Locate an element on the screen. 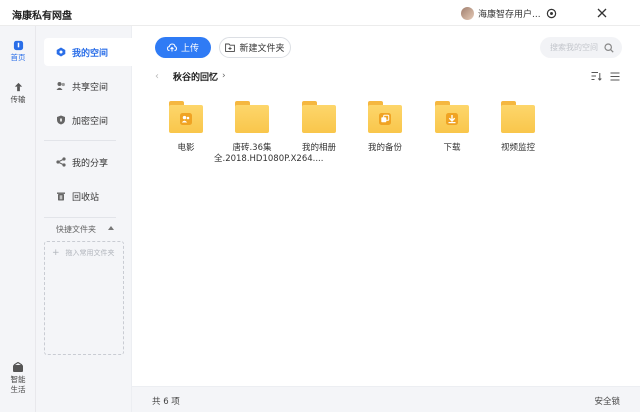  list-view-icon is located at coordinates (615, 76).